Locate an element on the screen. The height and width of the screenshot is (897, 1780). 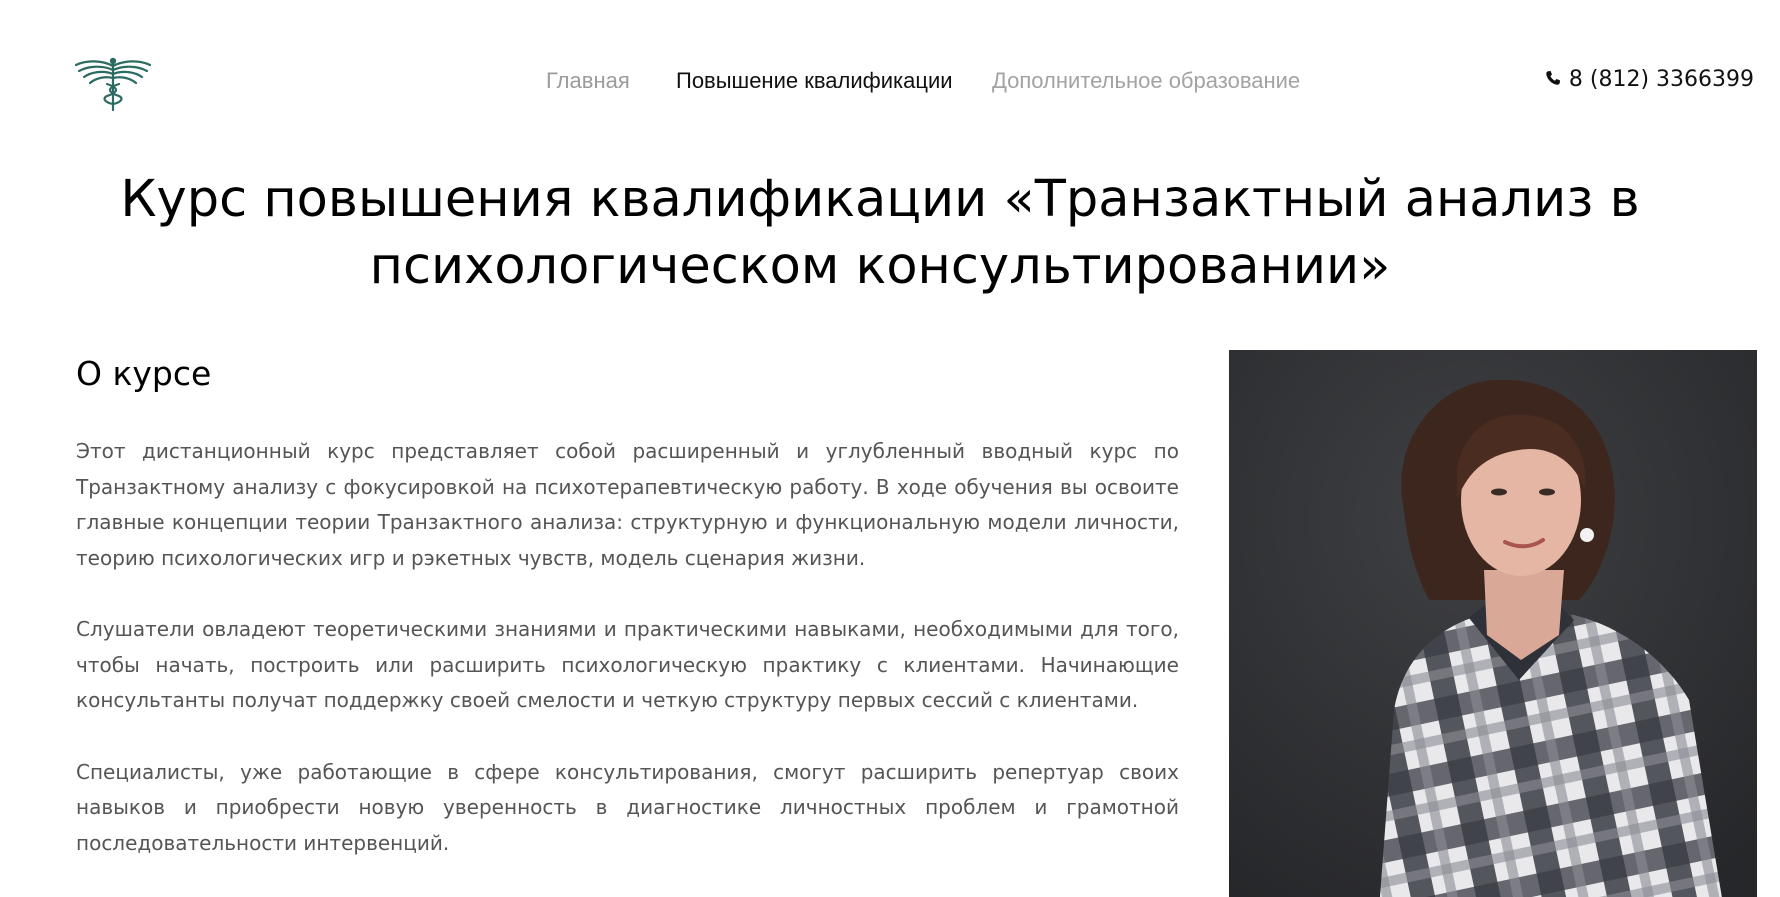
about-heading: О курсе is located at coordinates (144, 373).